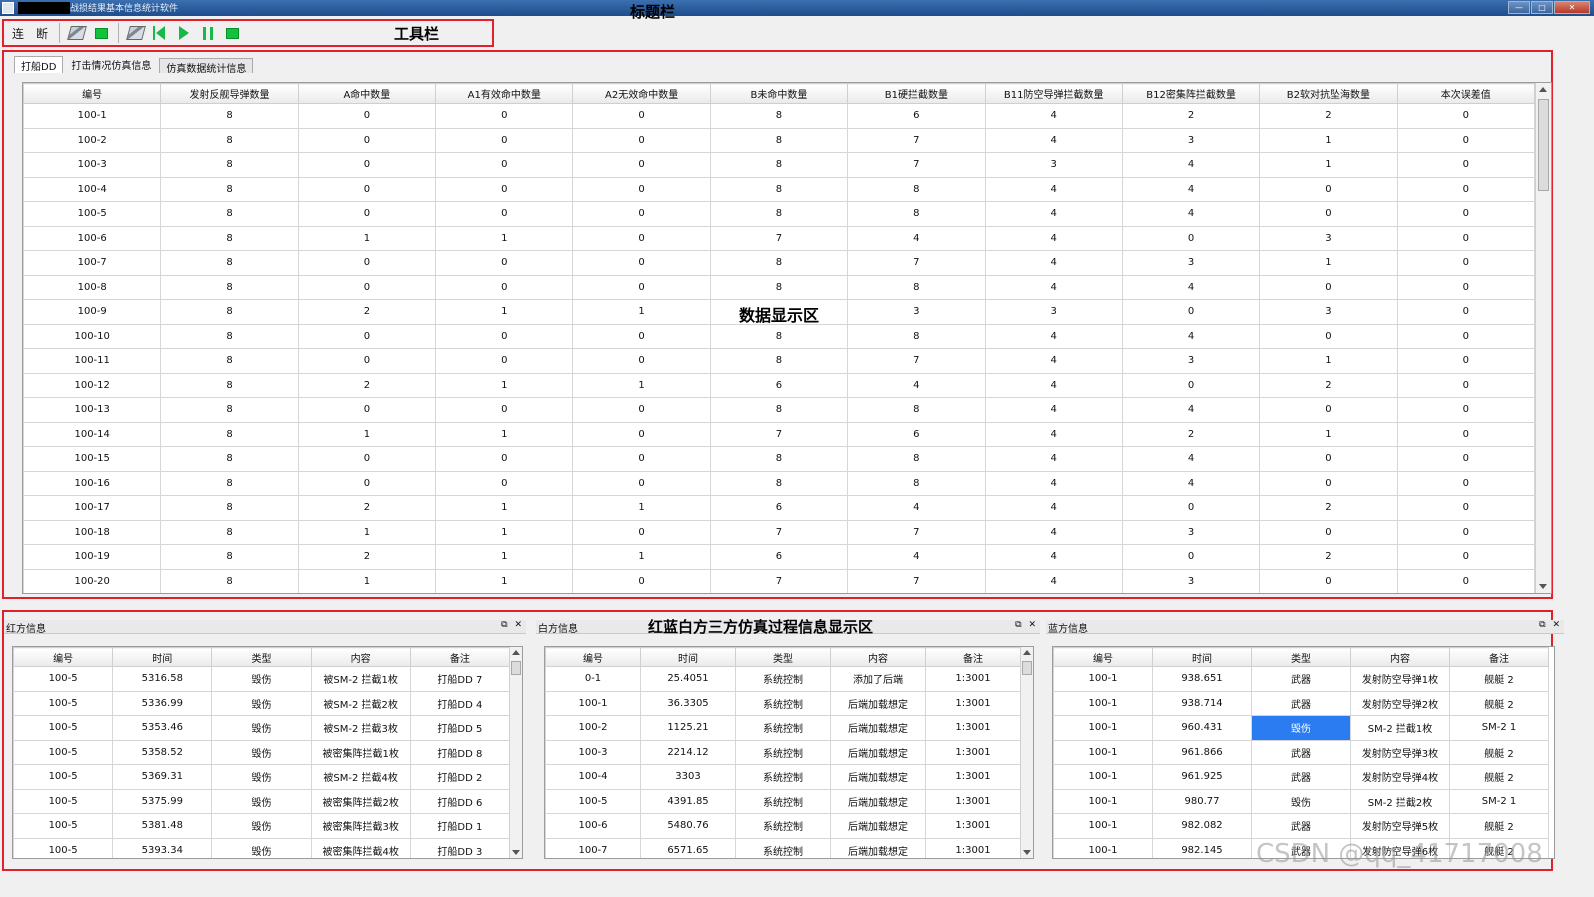 This screenshot has width=1594, height=897. I want to click on table-row: 100-7 8 0 0 0 8 7 4 3 1 0, so click(779, 263).